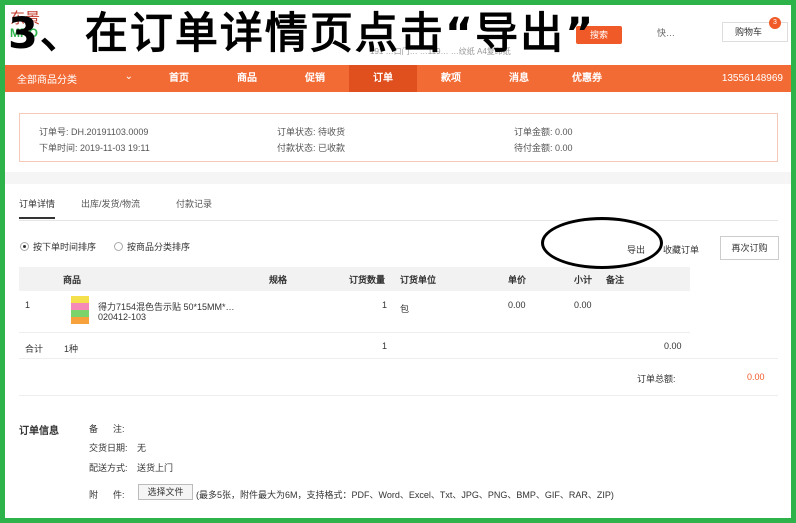 This screenshot has width=796, height=523. What do you see at coordinates (749, 248) in the screenshot?
I see `reorder-button: 再次订购` at bounding box center [749, 248].